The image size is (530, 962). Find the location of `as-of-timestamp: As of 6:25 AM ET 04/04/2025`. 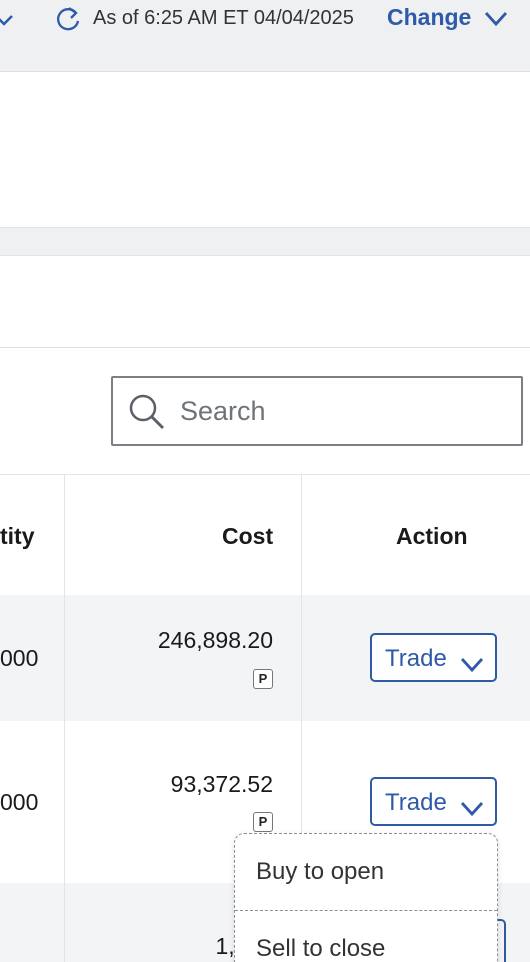

as-of-timestamp: As of 6:25 AM ET 04/04/2025 is located at coordinates (223, 18).